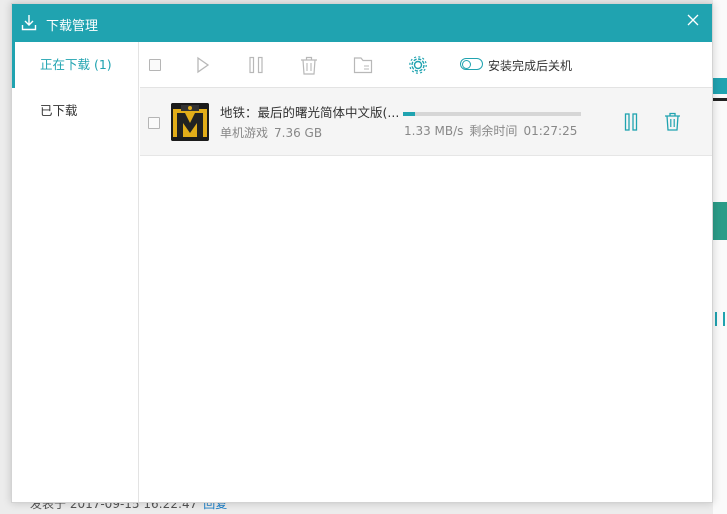 The width and height of the screenshot is (727, 514). What do you see at coordinates (190, 122) in the screenshot?
I see `metro-last-light-cover` at bounding box center [190, 122].